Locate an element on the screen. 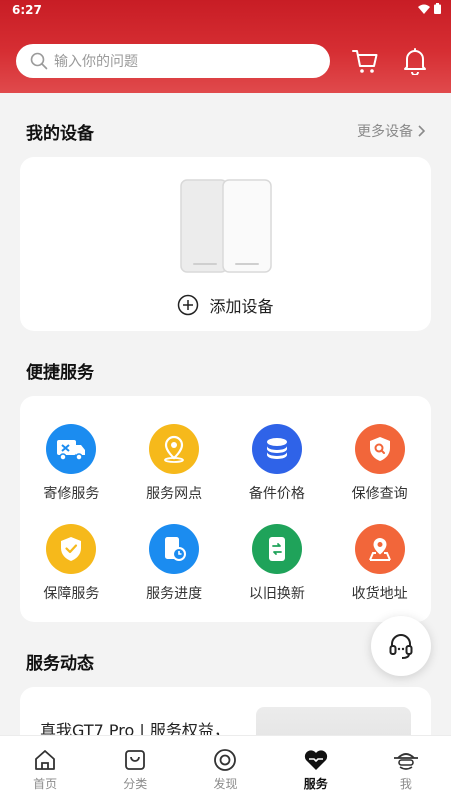 This screenshot has width=451, height=803. add-device-button: 添加设备 is located at coordinates (225, 305).